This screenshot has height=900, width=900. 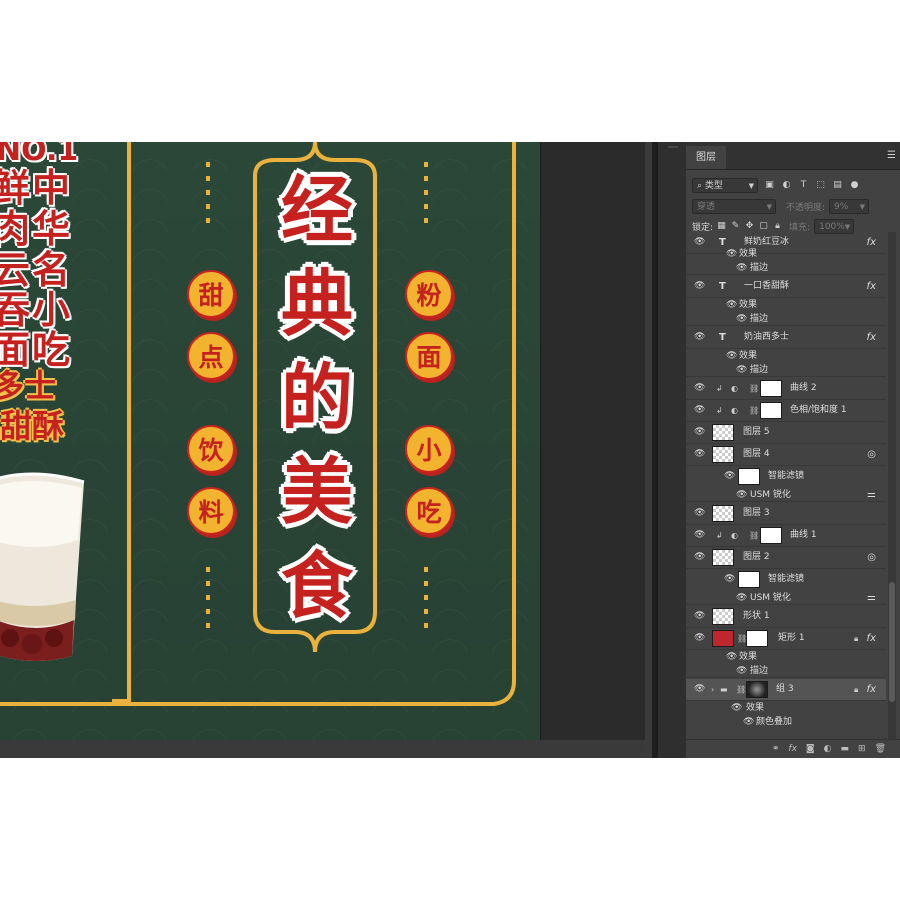 What do you see at coordinates (734, 206) in the screenshot?
I see `blend-mode-select: 穿透 ▼` at bounding box center [734, 206].